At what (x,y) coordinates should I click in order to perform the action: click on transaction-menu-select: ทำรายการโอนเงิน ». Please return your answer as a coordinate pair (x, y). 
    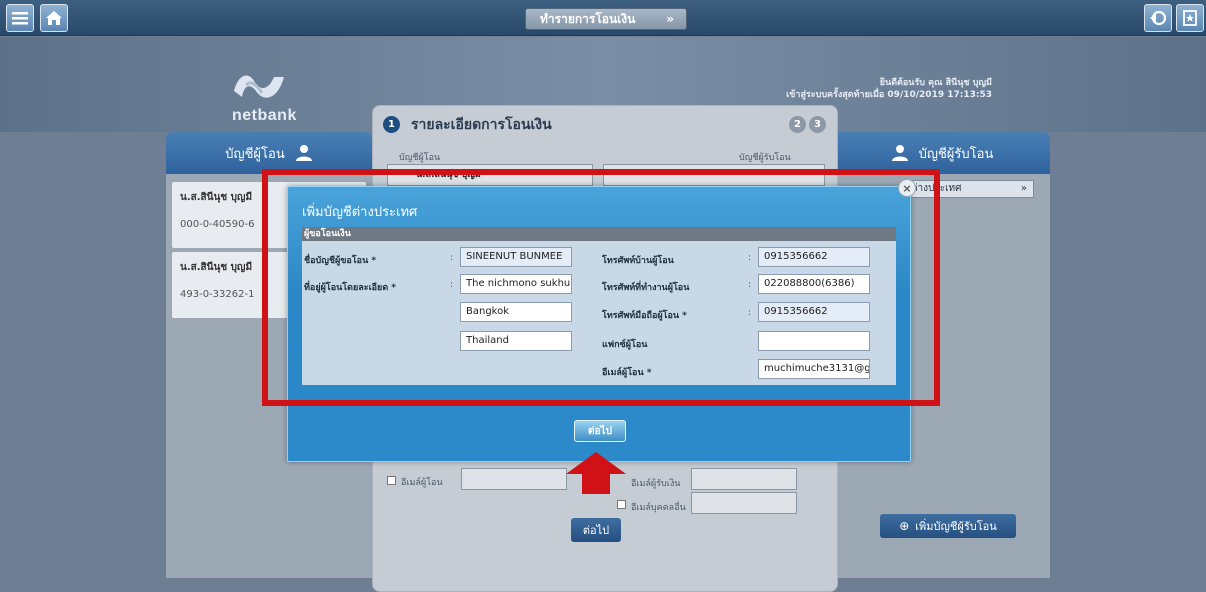
    Looking at the image, I should click on (606, 19).